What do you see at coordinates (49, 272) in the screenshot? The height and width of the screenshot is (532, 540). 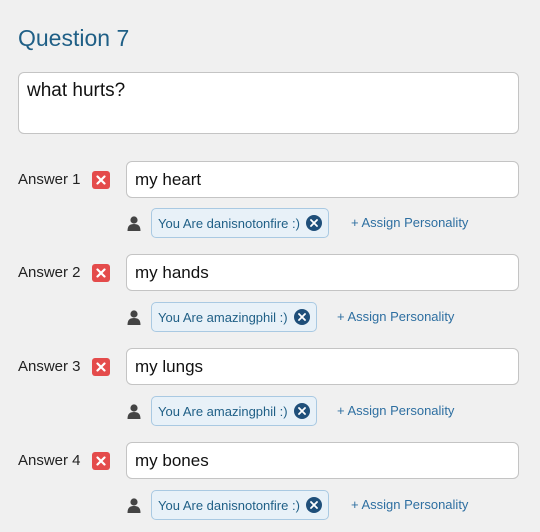 I see `answer-label: Answer 2` at bounding box center [49, 272].